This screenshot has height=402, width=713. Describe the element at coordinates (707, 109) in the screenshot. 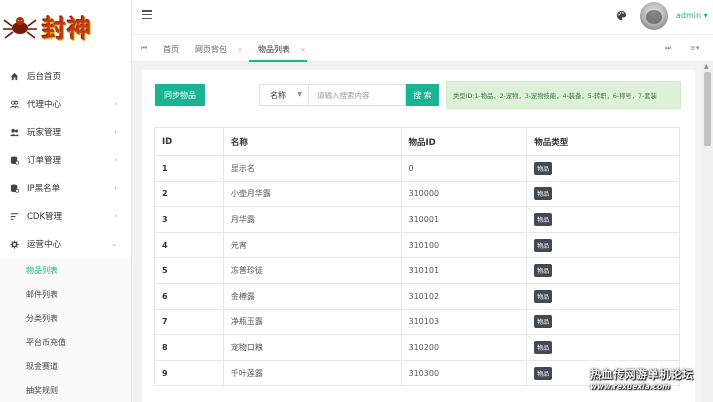

I see `scroll-thumb` at that location.